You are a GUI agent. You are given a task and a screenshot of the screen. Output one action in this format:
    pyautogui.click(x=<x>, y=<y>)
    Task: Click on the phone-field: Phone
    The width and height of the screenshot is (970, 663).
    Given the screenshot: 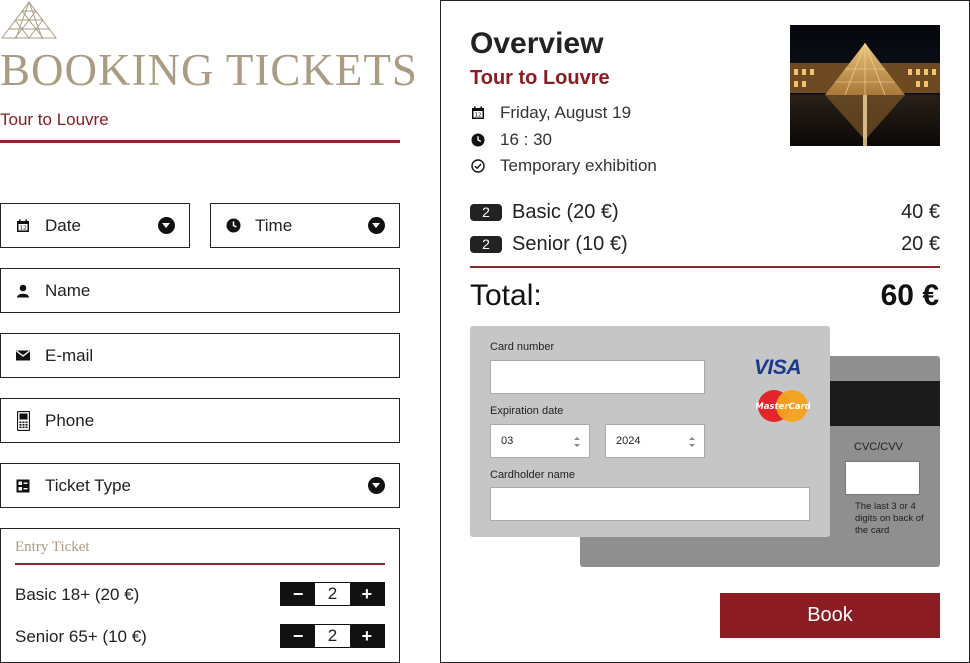 What is the action you would take?
    pyautogui.click(x=200, y=420)
    